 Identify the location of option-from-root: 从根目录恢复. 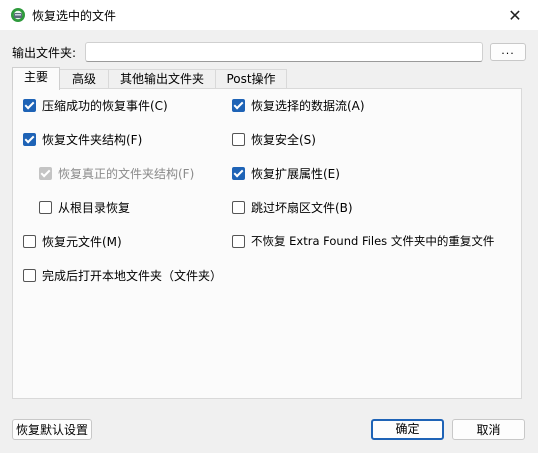
(84, 207).